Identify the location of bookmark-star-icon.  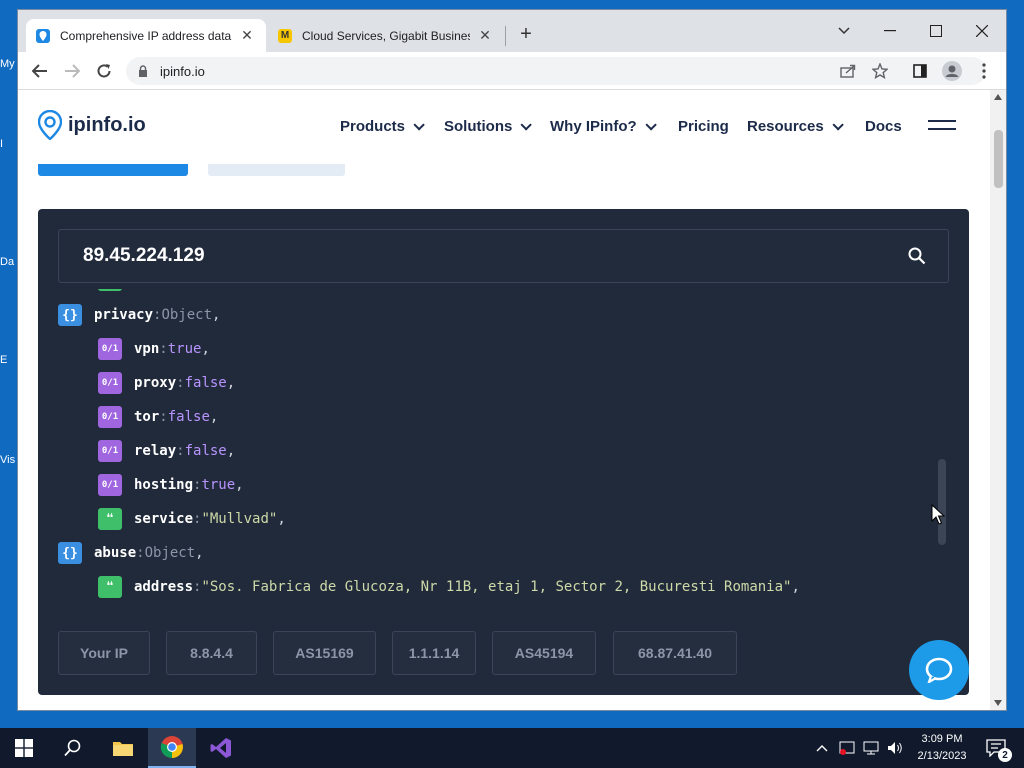
(880, 71).